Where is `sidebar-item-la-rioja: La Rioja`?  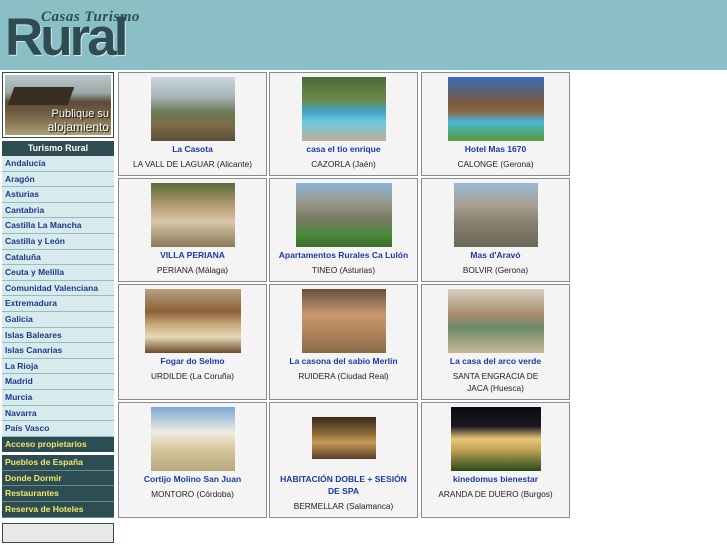
sidebar-item-la-rioja: La Rioja is located at coordinates (58, 366).